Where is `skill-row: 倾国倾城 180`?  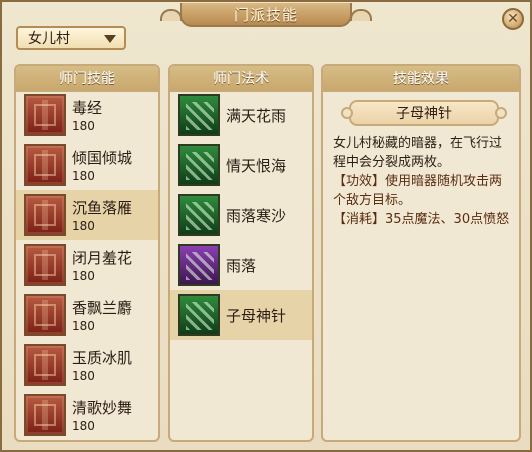
skill-row: 倾国倾城 180 is located at coordinates (87, 165).